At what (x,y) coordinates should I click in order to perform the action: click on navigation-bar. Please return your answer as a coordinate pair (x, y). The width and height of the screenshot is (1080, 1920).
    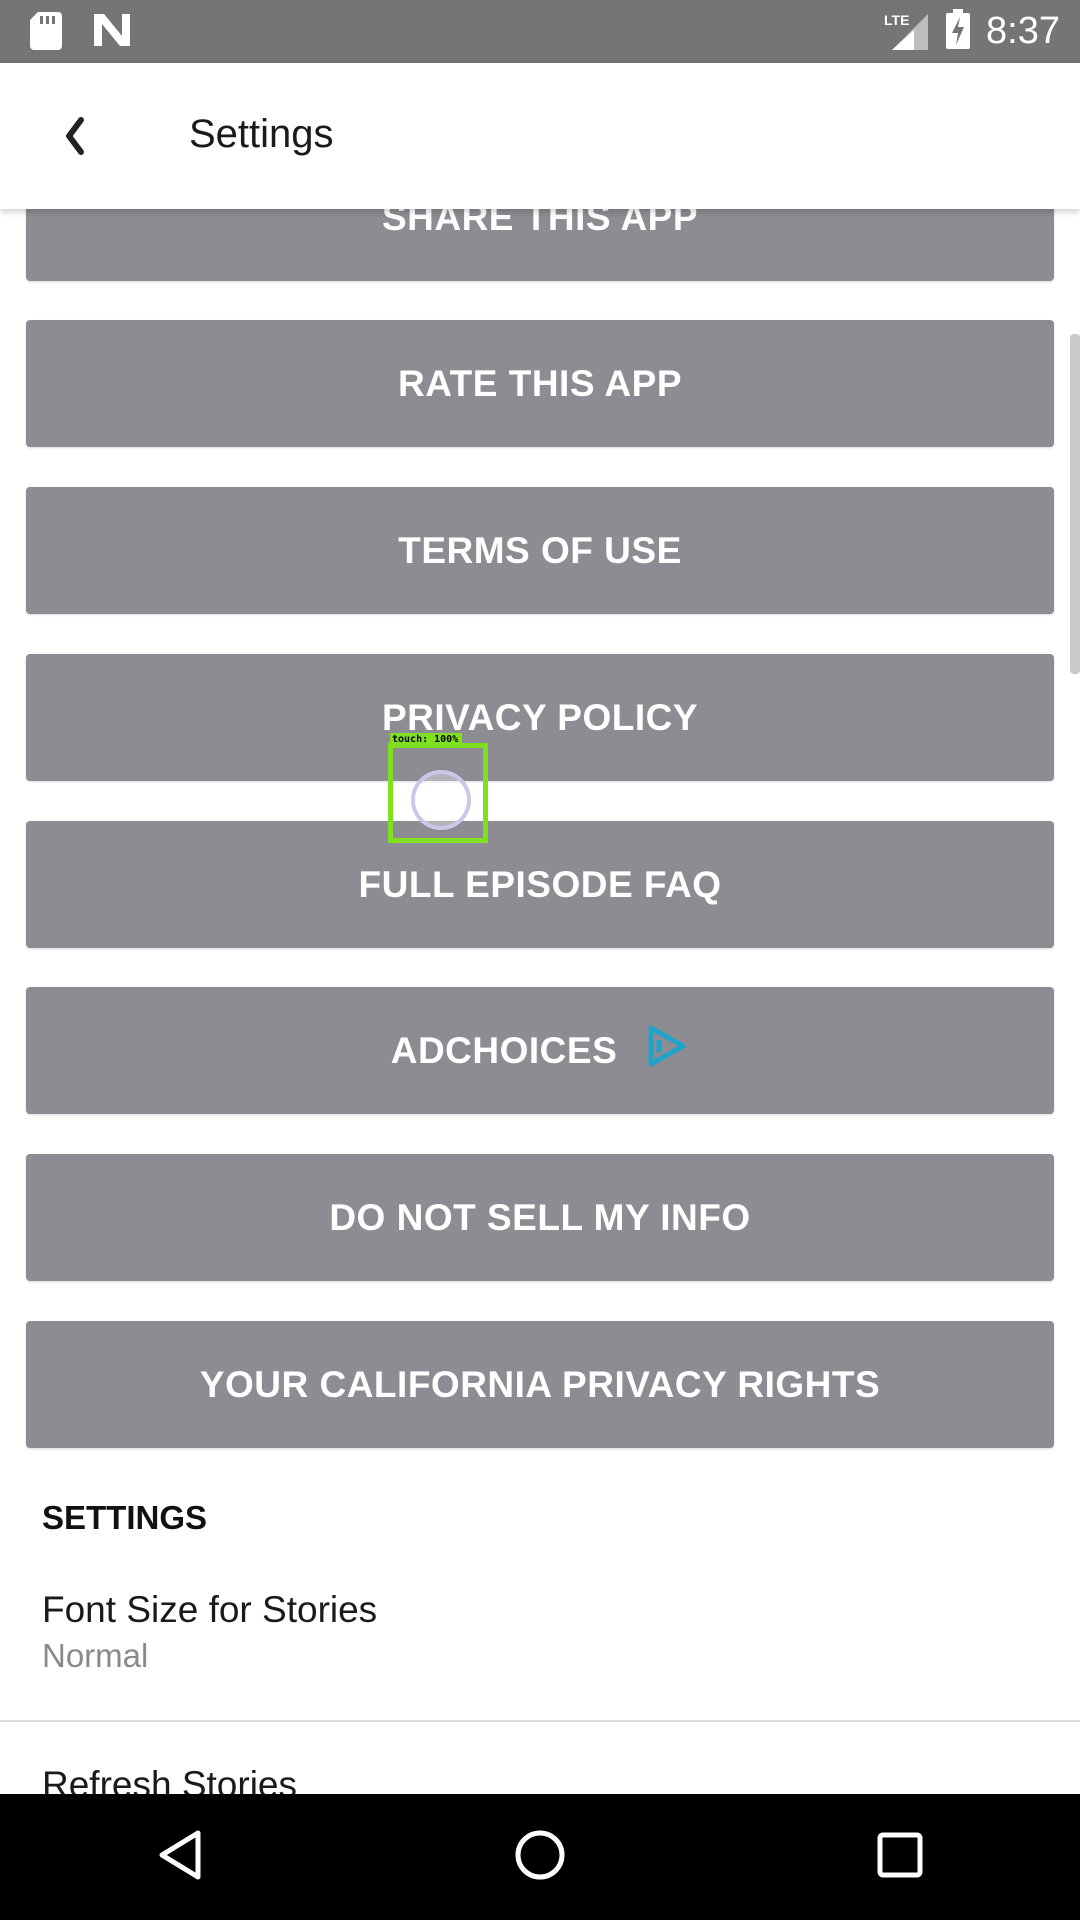
    Looking at the image, I should click on (540, 1857).